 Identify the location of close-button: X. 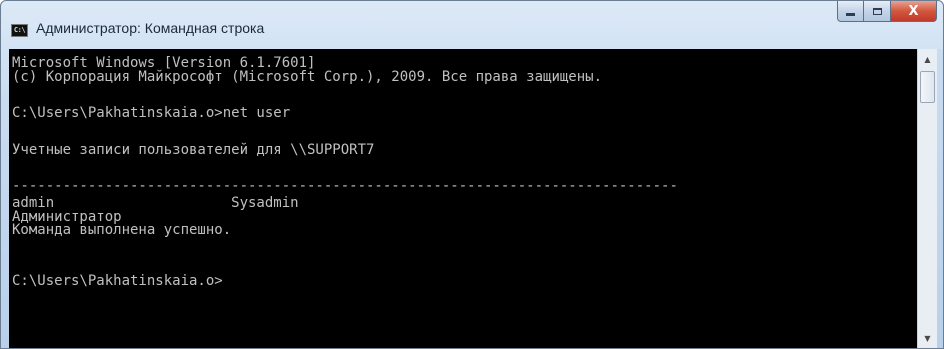
(914, 11).